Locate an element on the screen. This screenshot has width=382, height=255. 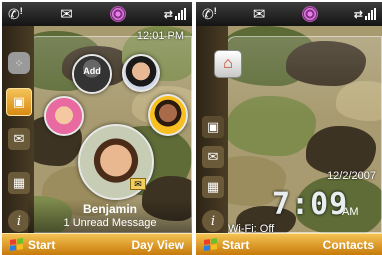
contacts-softkey: Contacts is located at coordinates (348, 245).